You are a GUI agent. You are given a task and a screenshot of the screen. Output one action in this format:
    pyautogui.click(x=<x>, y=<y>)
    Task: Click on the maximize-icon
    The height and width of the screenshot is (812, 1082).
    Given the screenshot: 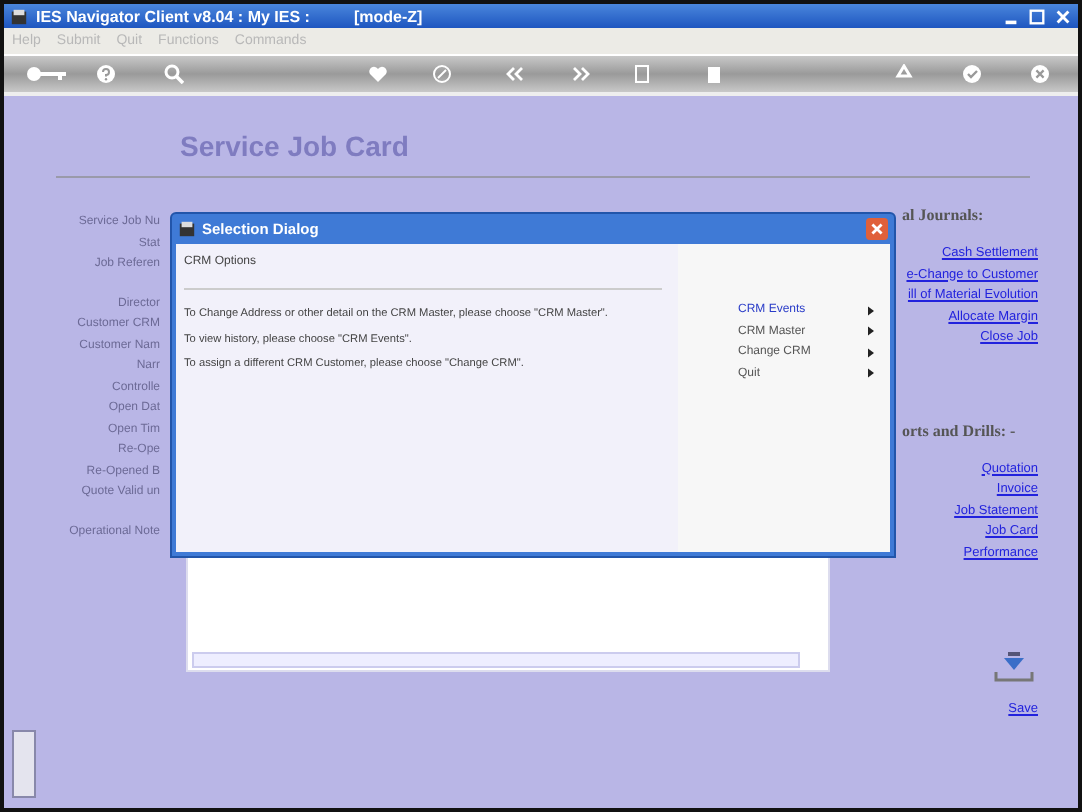 What is the action you would take?
    pyautogui.click(x=1037, y=16)
    